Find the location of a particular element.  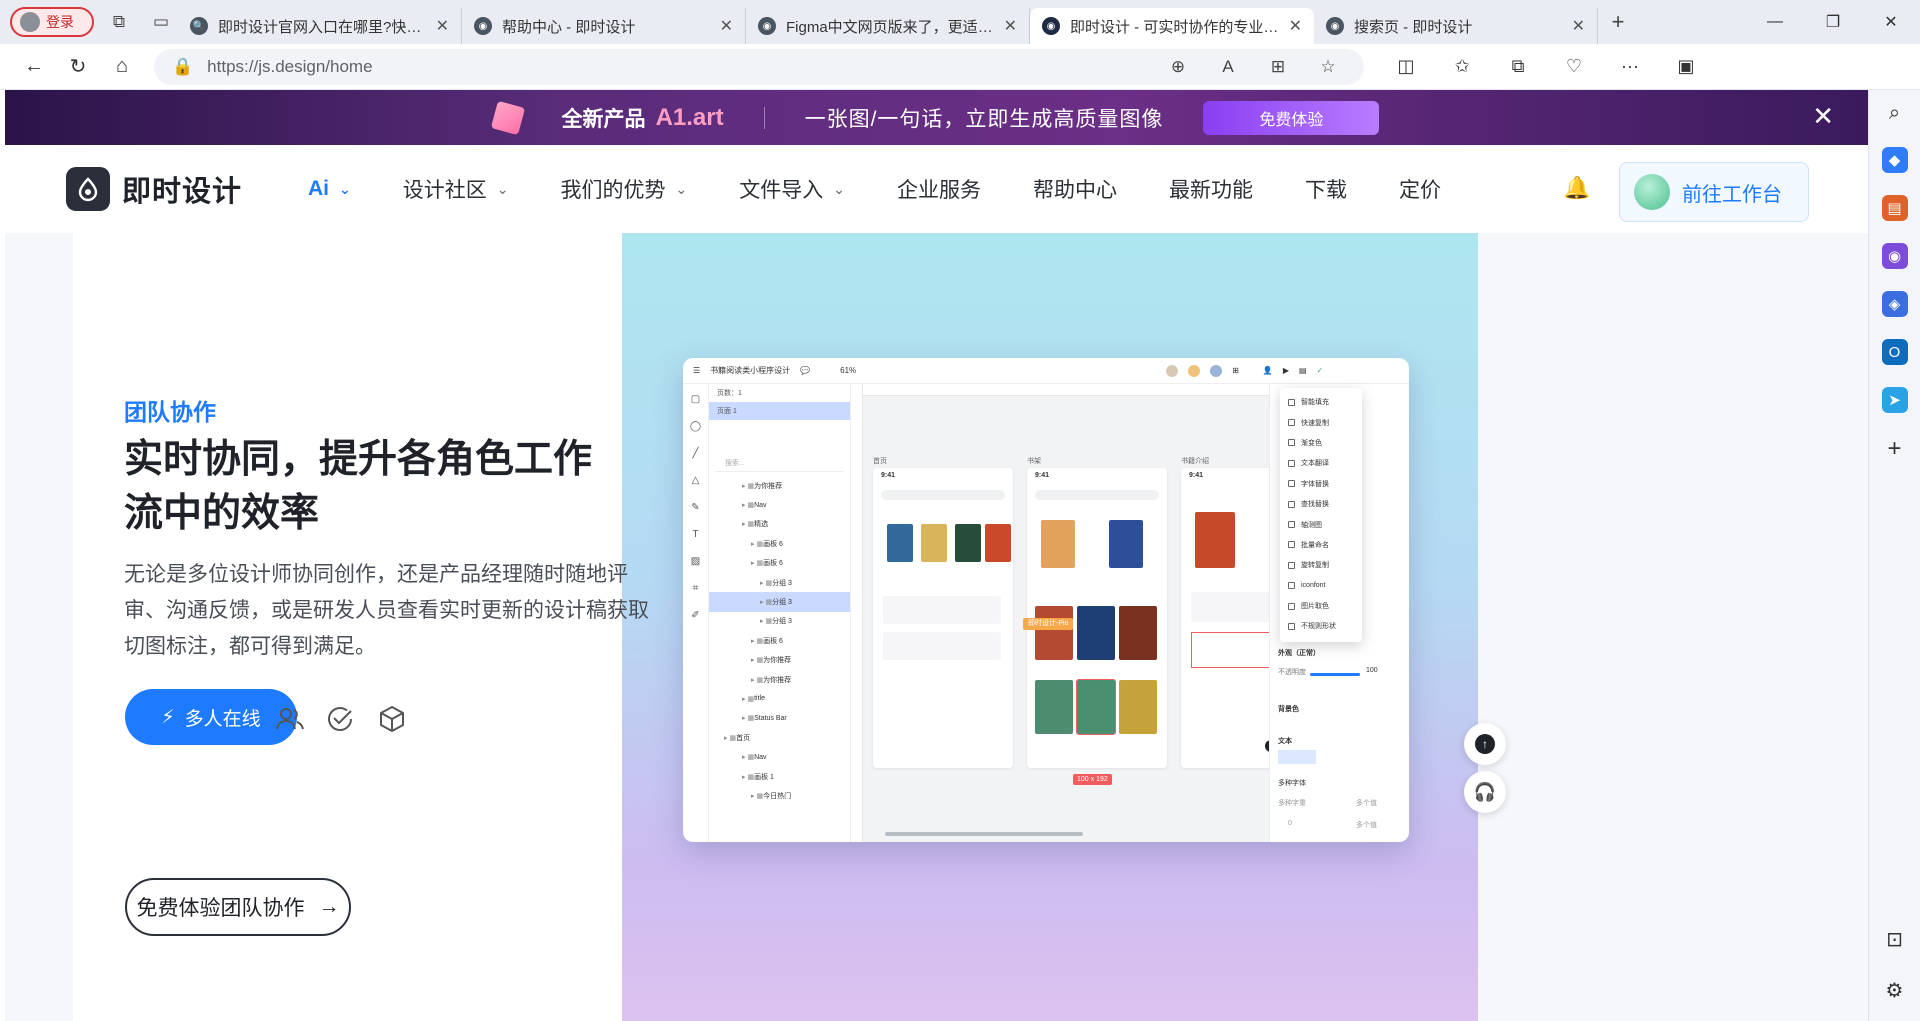

brand-logo: 即时设计 is located at coordinates (154, 189).